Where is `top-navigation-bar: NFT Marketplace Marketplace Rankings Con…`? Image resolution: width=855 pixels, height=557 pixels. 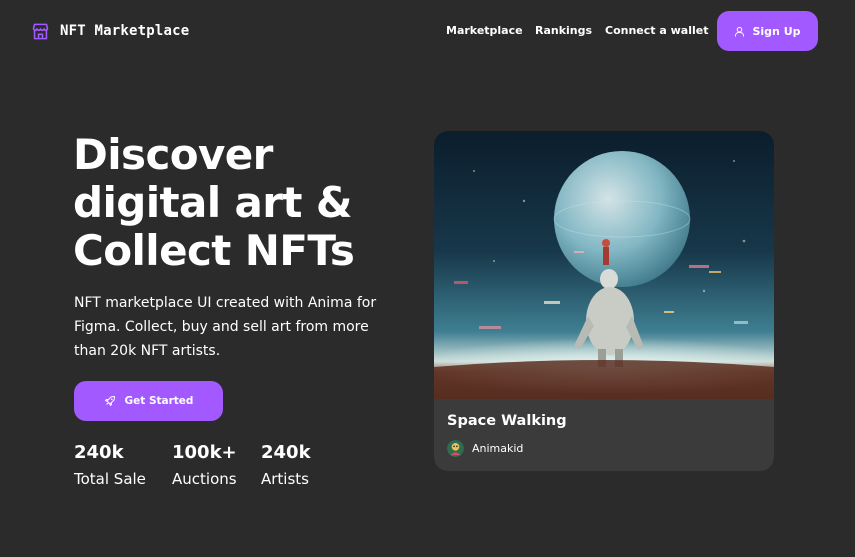 top-navigation-bar: NFT Marketplace Marketplace Rankings Con… is located at coordinates (427, 31).